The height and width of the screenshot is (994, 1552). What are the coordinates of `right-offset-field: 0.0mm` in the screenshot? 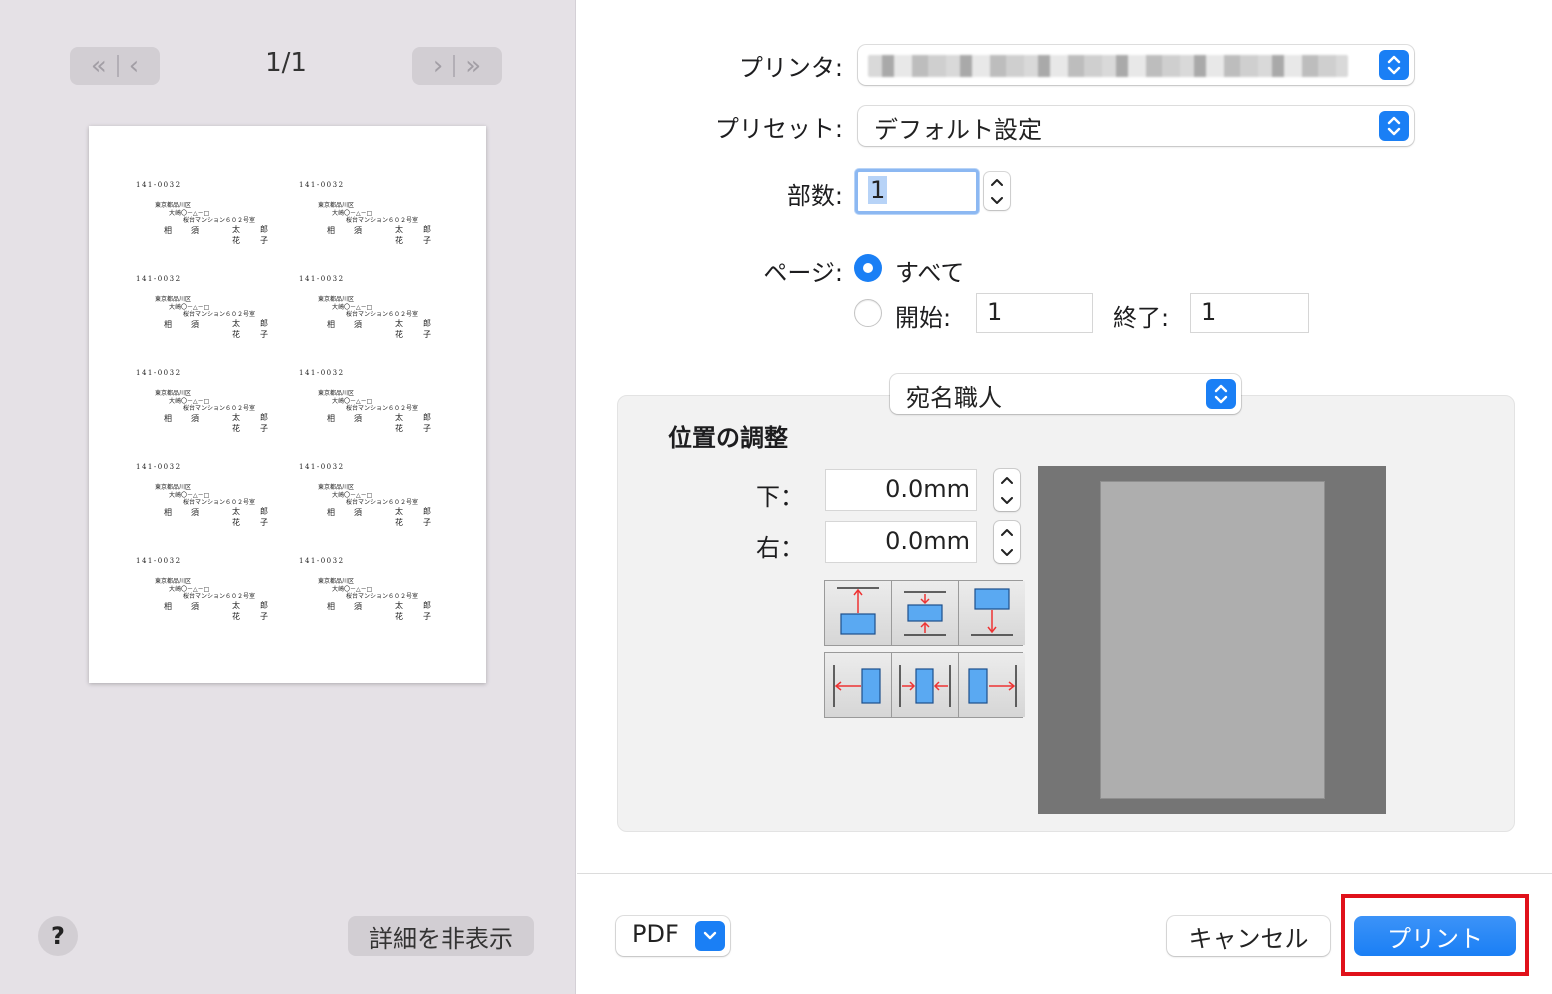 It's located at (901, 542).